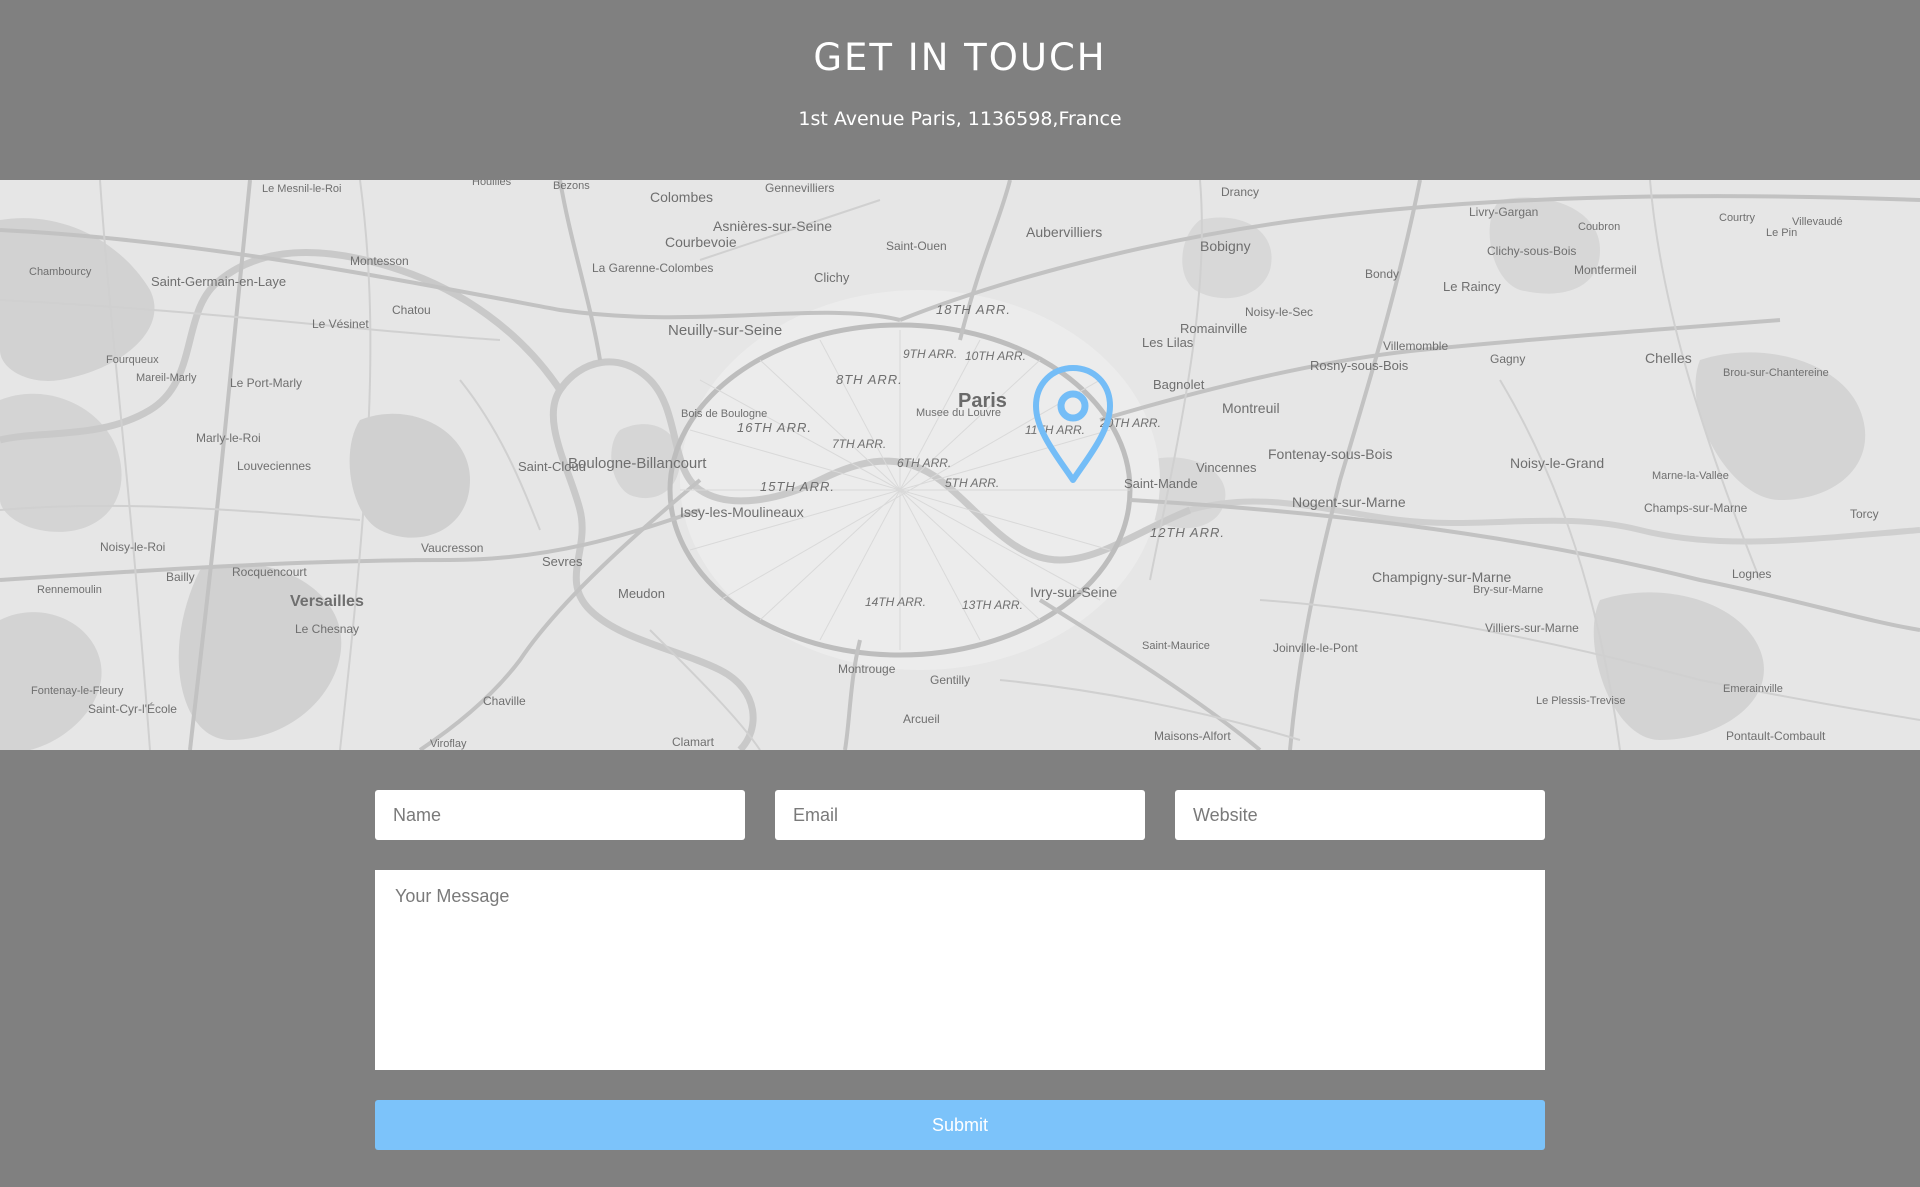 This screenshot has width=1920, height=1187. What do you see at coordinates (772, 226) in the screenshot?
I see `map-label-asnieres: Asnières-sur-Seine` at bounding box center [772, 226].